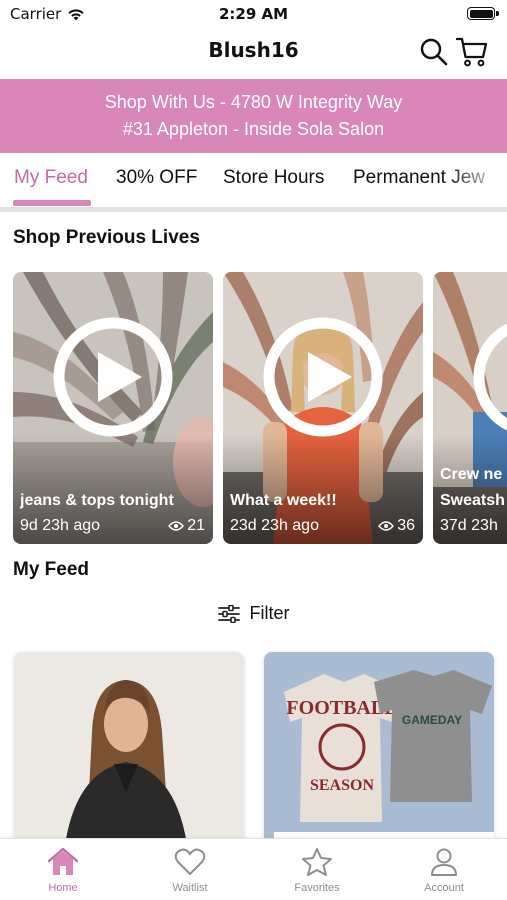  I want to click on star-icon, so click(317, 862).